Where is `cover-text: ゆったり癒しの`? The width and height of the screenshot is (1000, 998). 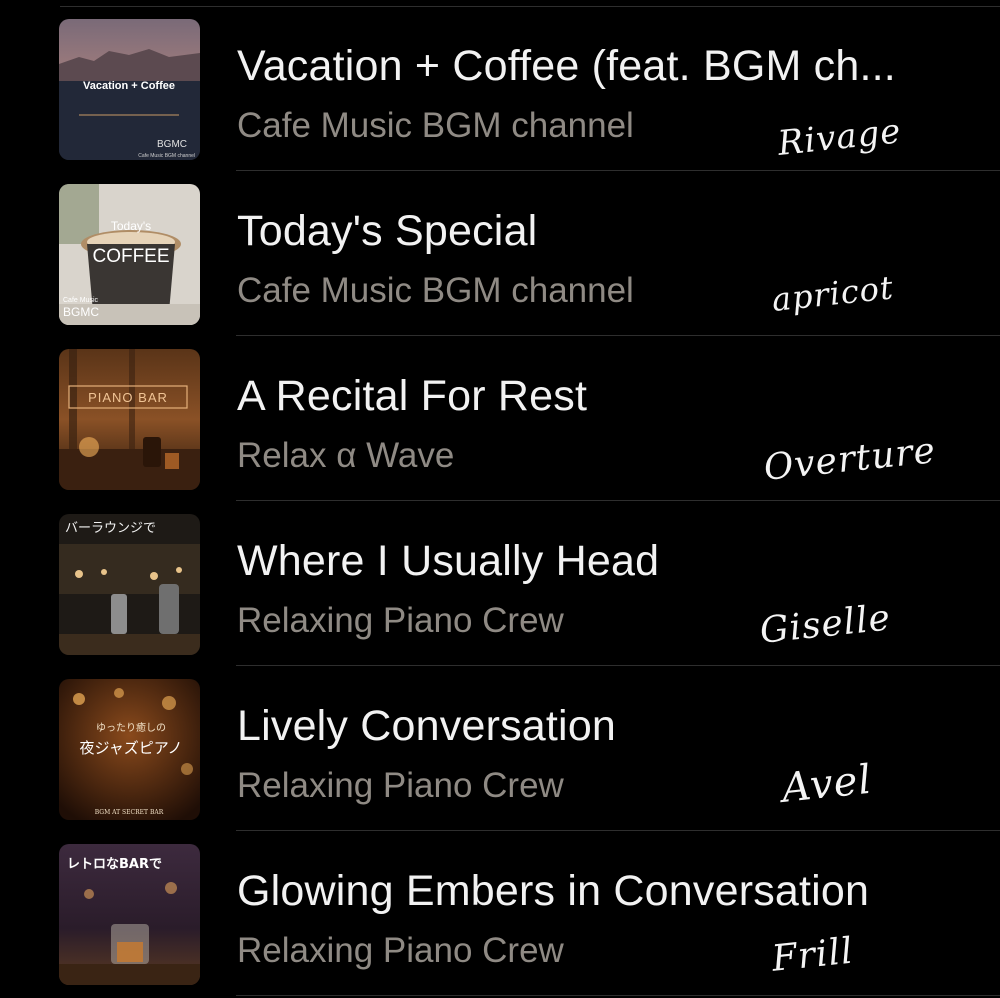 cover-text: ゆったり癒しの is located at coordinates (131, 727).